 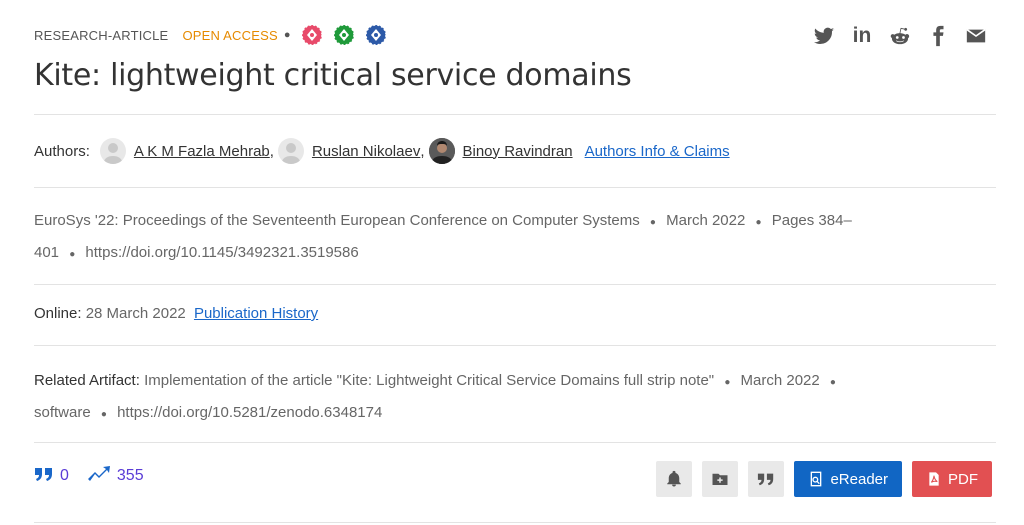 I want to click on facebook-icon, so click(x=938, y=36).